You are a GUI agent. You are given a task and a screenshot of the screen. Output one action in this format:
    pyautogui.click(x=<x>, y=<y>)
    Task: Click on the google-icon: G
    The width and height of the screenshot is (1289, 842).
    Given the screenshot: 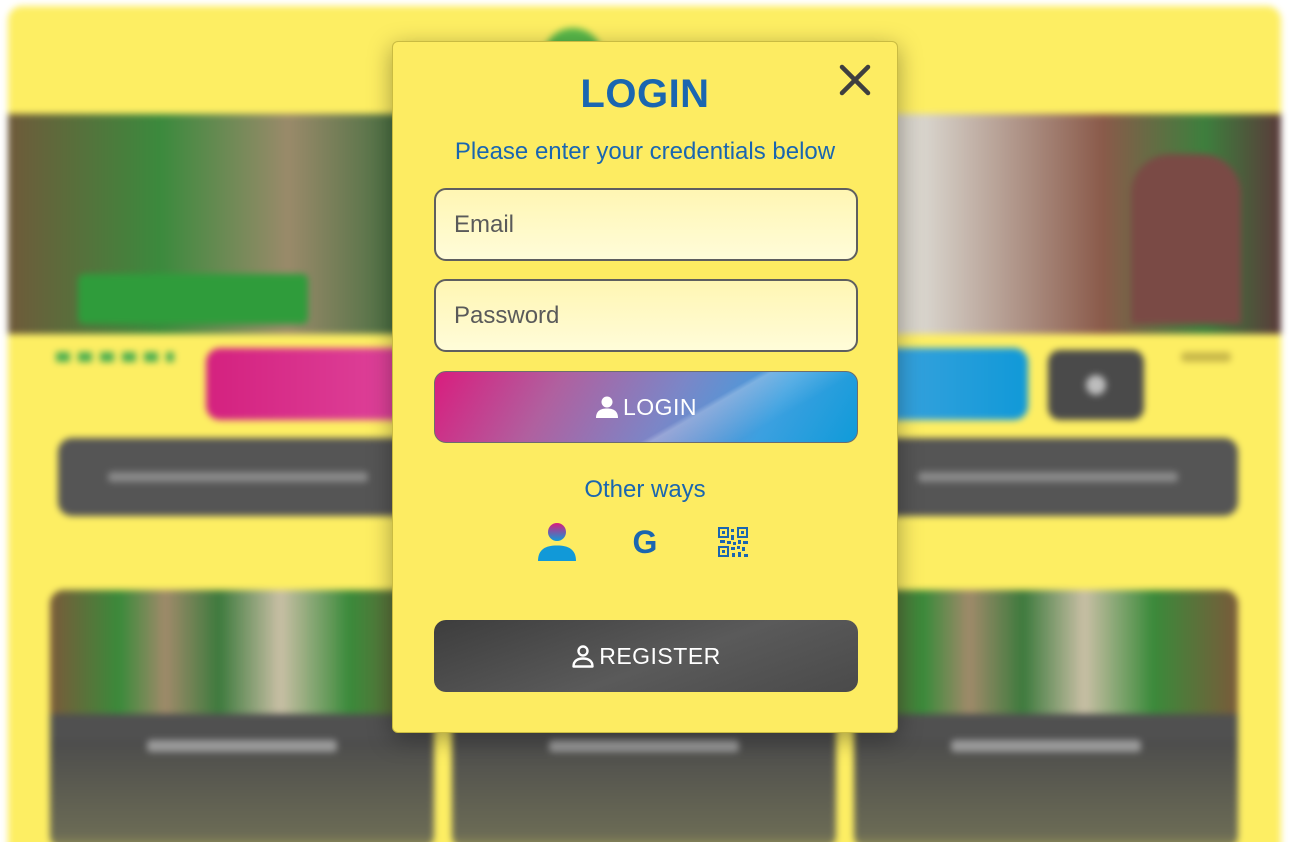 What is the action you would take?
    pyautogui.click(x=645, y=541)
    